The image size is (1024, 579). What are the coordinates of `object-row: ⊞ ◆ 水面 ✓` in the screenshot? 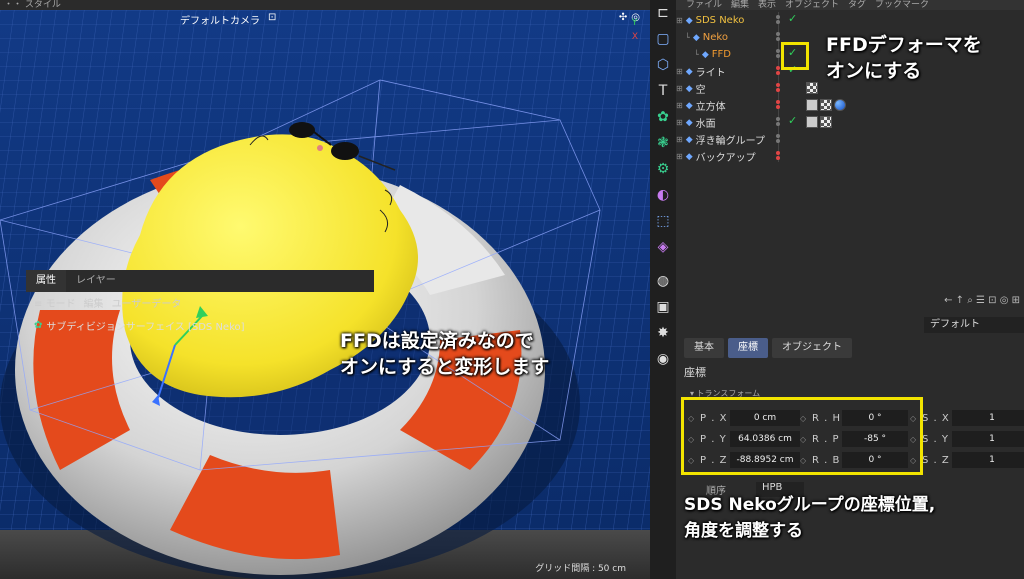 It's located at (850, 122).